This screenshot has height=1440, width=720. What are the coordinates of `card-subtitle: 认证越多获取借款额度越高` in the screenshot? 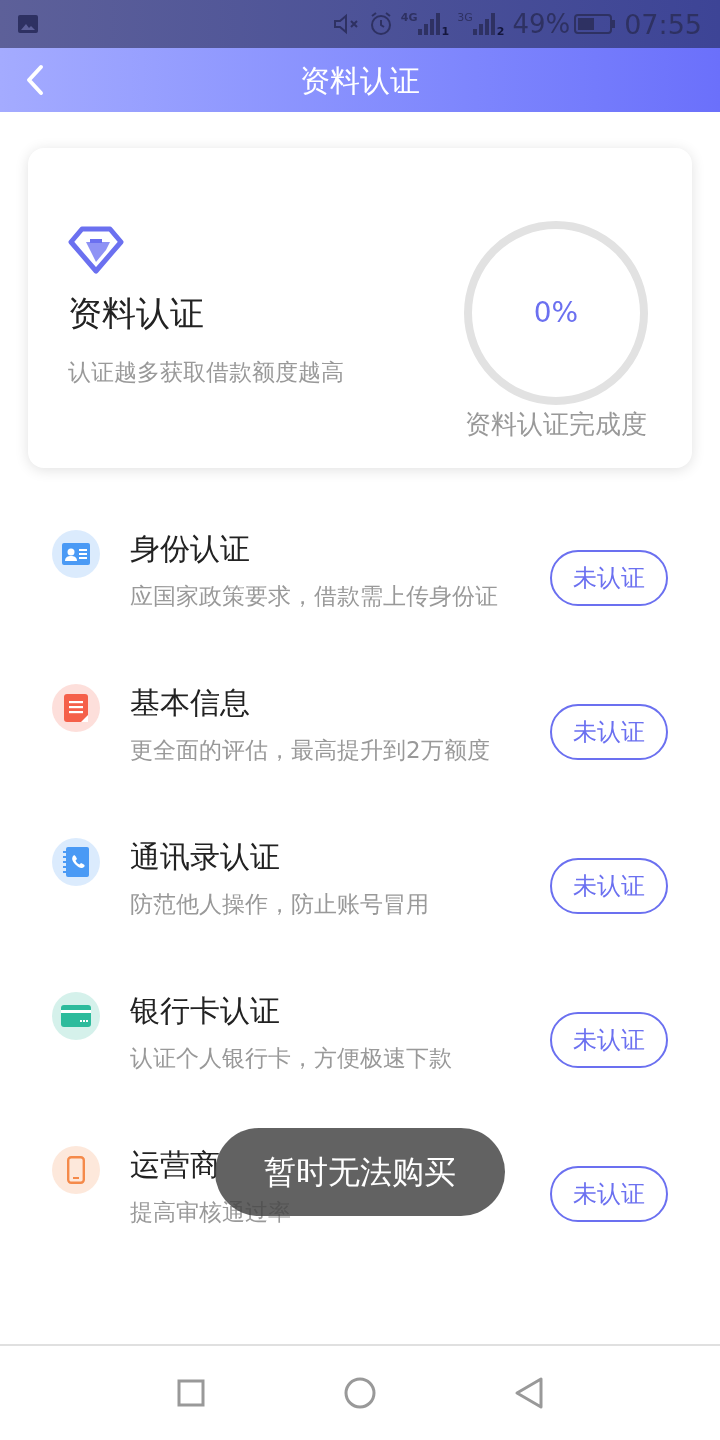 It's located at (206, 373).